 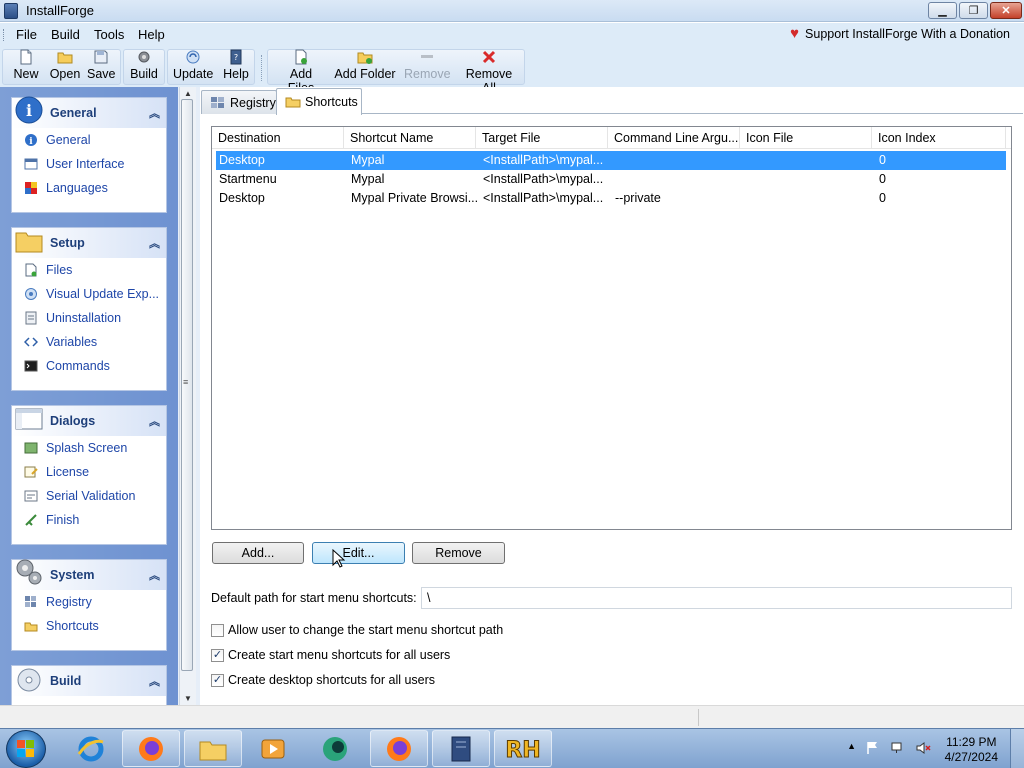 What do you see at coordinates (89, 472) in the screenshot?
I see `sidebar-item-license: License` at bounding box center [89, 472].